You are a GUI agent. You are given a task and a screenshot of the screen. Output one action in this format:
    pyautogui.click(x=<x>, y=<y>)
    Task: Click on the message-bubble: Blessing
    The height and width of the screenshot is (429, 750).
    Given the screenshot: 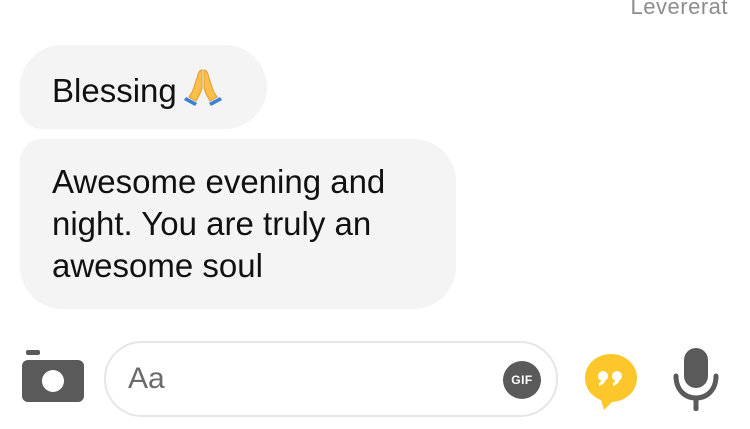 What is the action you would take?
    pyautogui.click(x=143, y=87)
    